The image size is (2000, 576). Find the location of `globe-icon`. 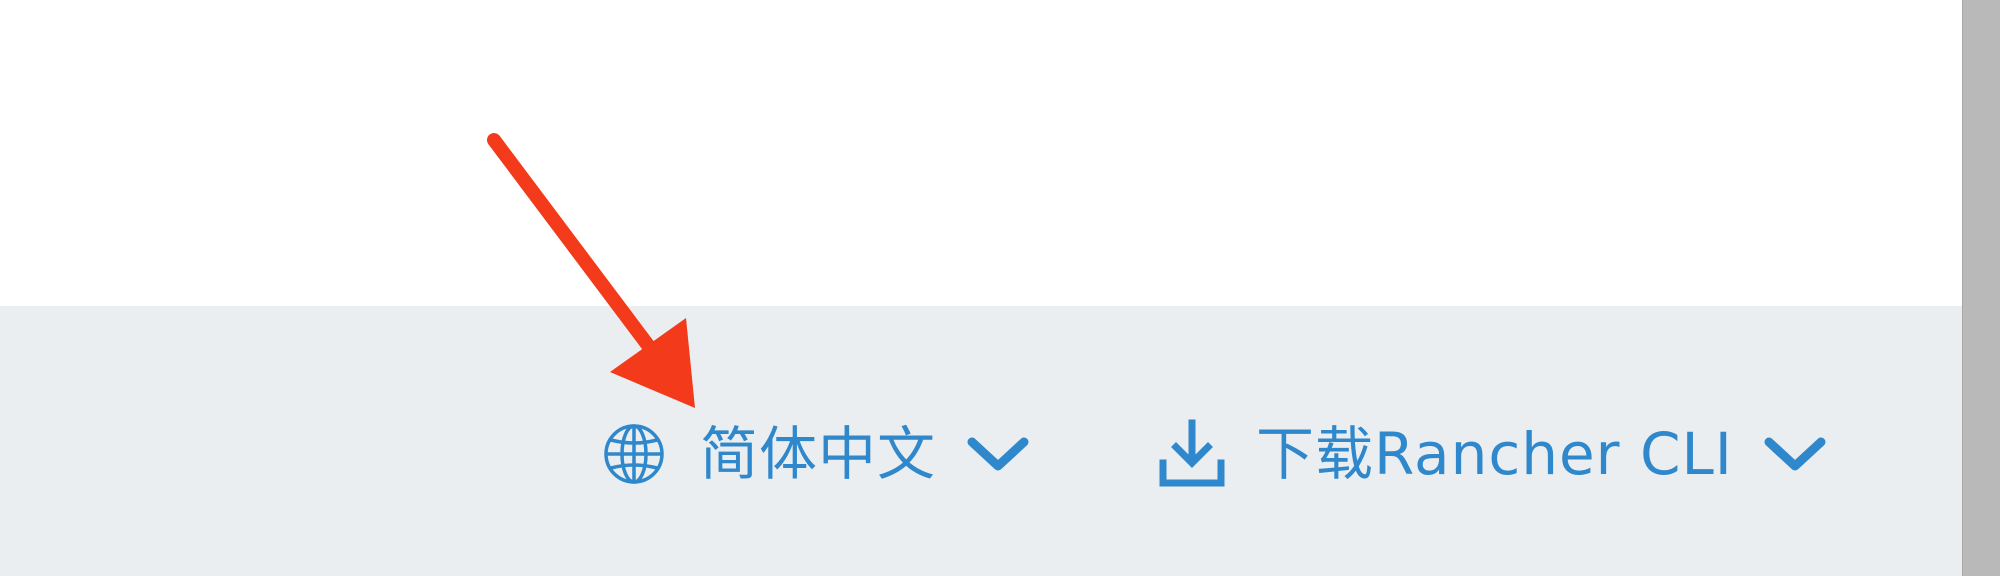

globe-icon is located at coordinates (634, 454).